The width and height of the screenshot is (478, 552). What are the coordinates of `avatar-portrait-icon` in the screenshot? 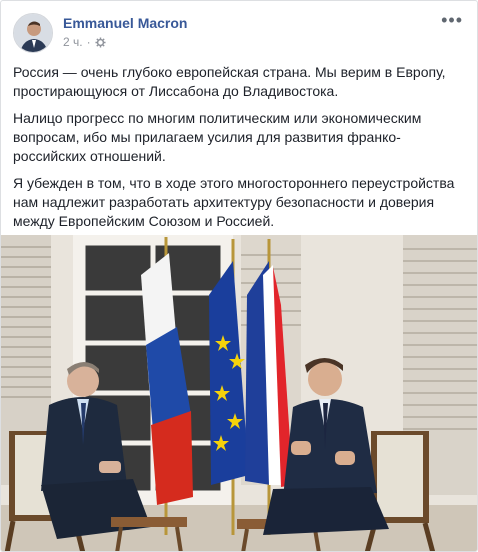 It's located at (33, 33).